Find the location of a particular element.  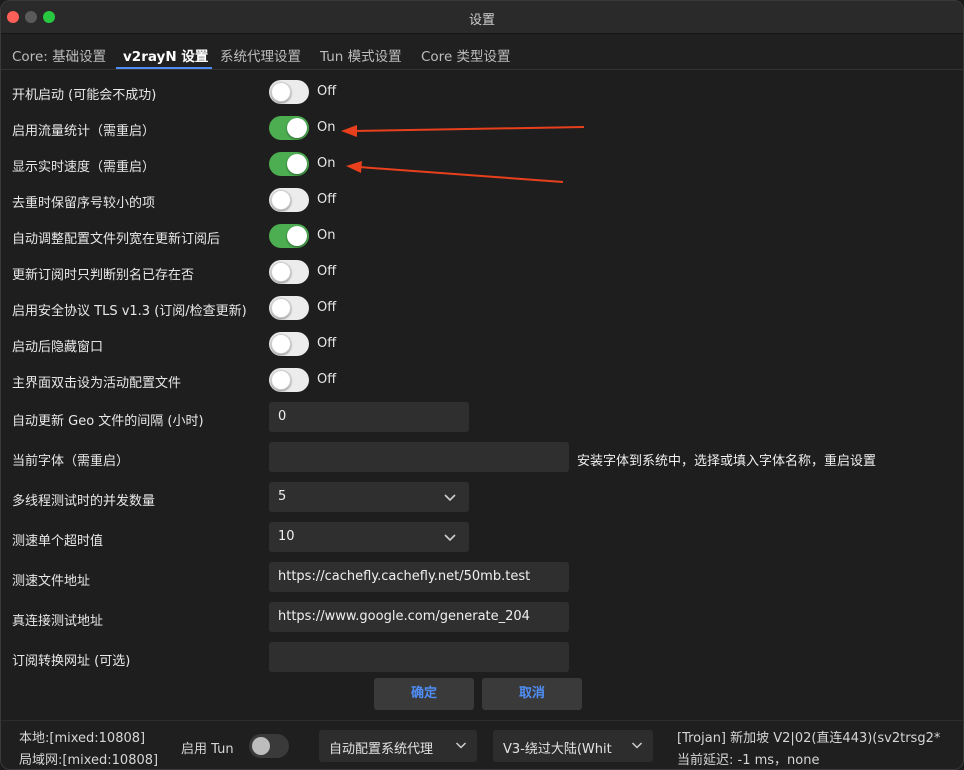

tab-tun-mode: Tun 模式设置 is located at coordinates (361, 55).